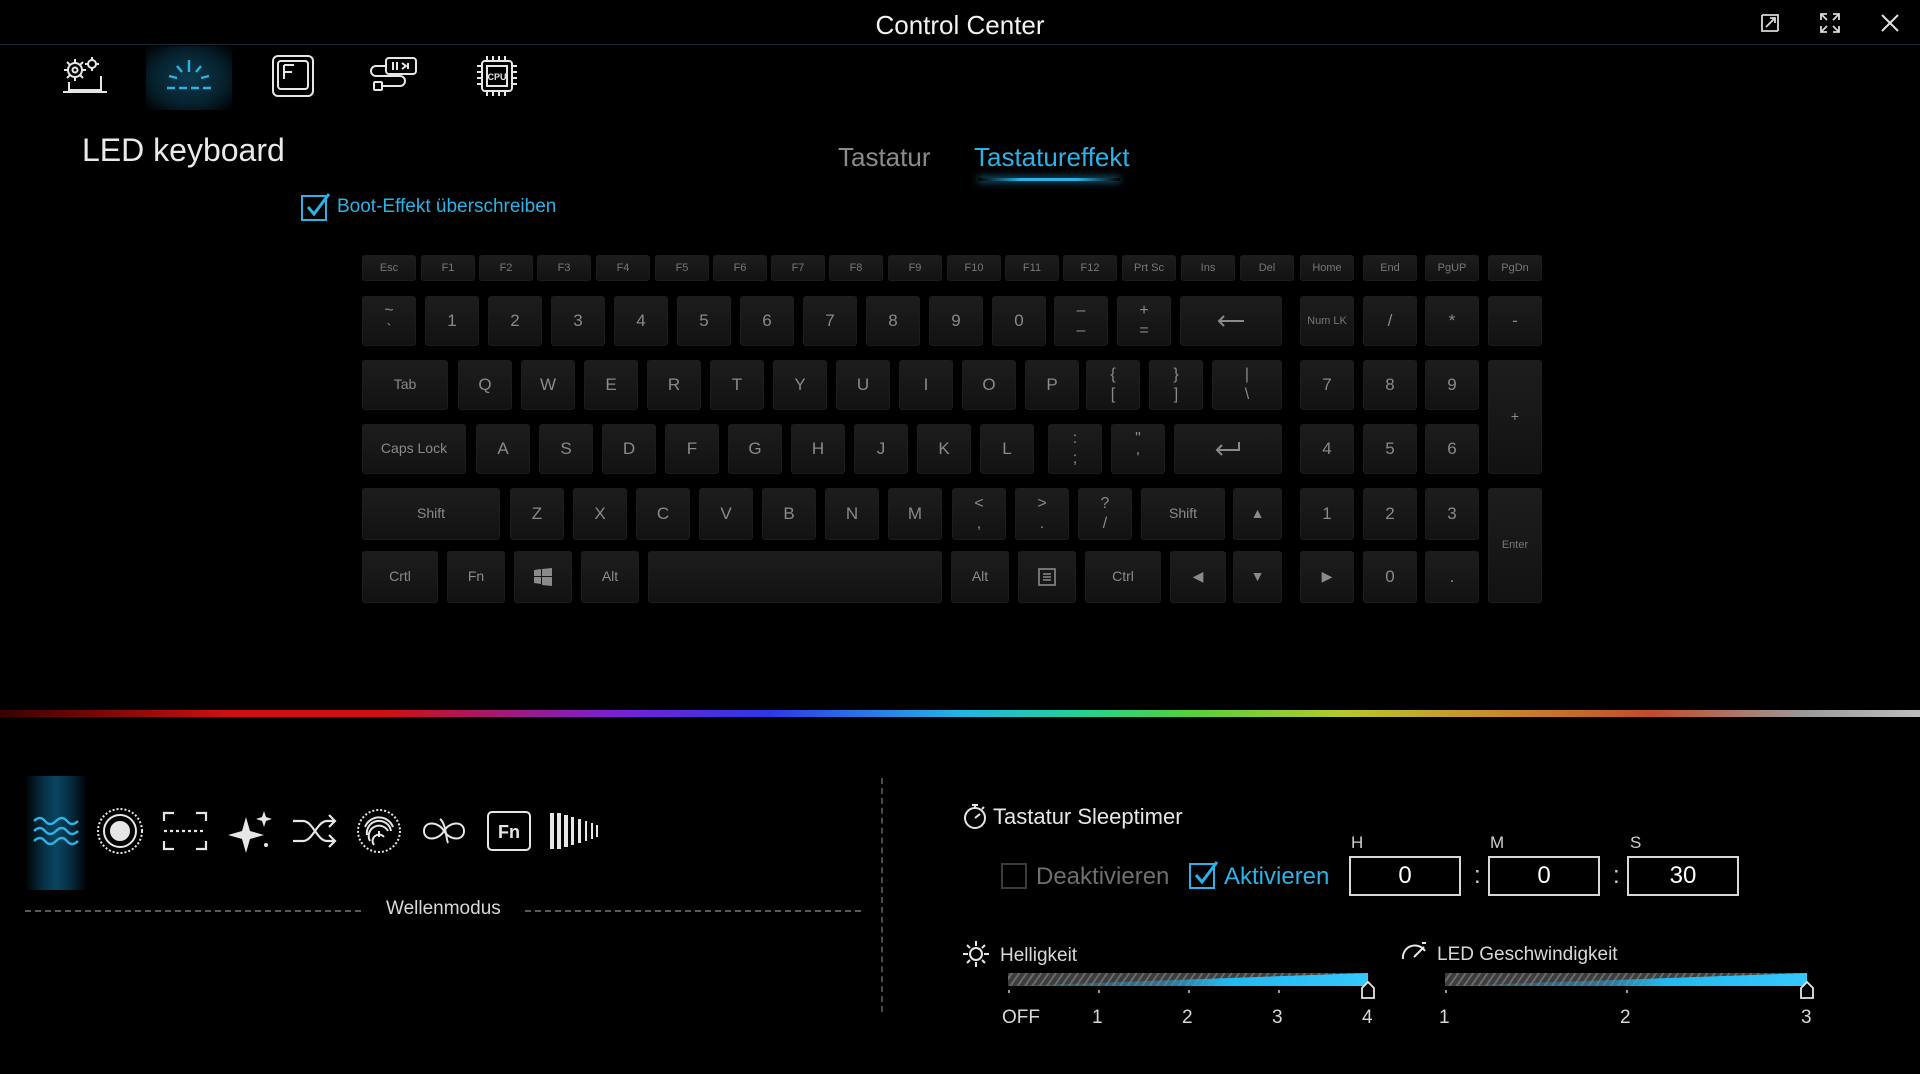 This screenshot has height=1074, width=1920. I want to click on key-letter: P, so click(1052, 385).